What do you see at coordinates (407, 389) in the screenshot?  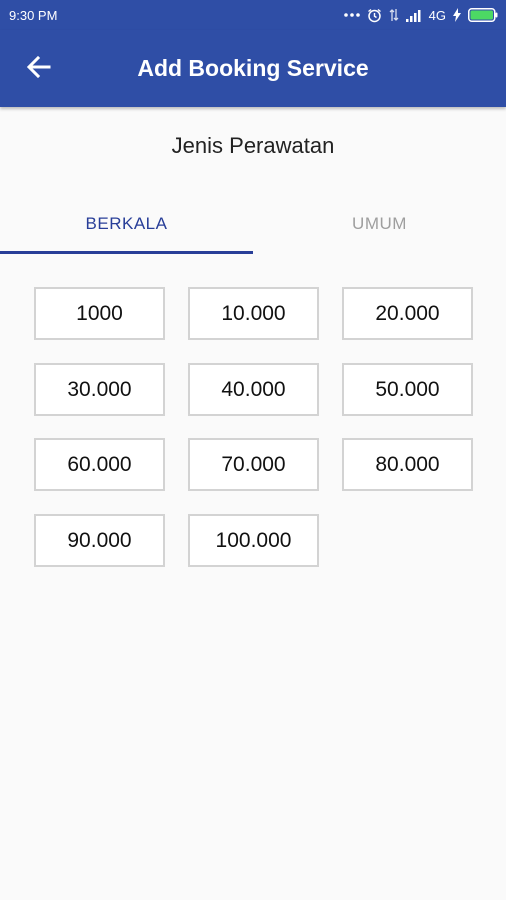 I see `price-option-button: 50.000` at bounding box center [407, 389].